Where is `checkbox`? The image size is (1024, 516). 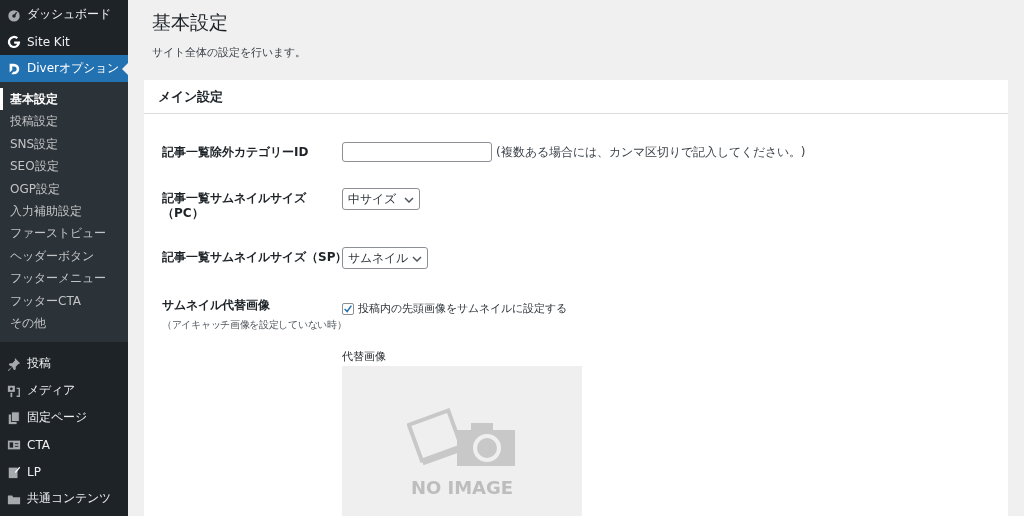
checkbox is located at coordinates (348, 308).